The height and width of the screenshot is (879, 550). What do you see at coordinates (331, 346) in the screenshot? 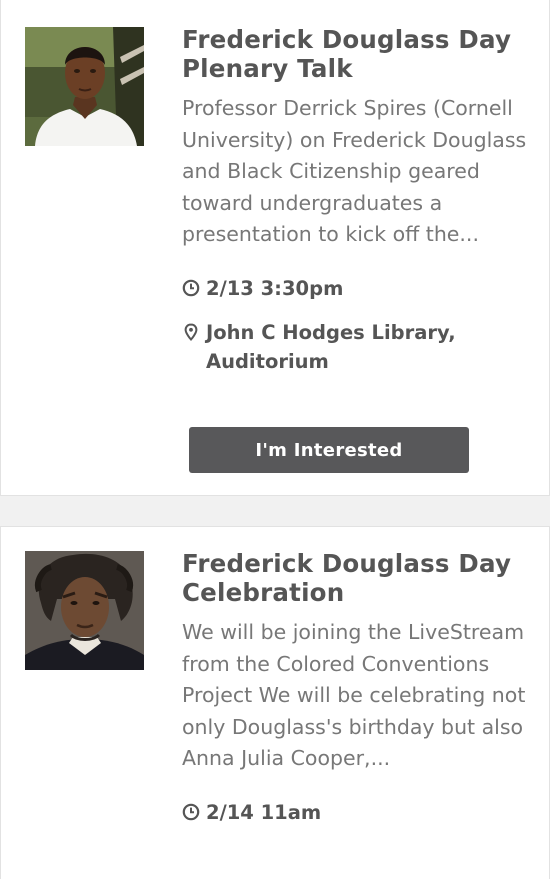
I see `event-location-text: John C Hodges Library, Auditorium` at bounding box center [331, 346].